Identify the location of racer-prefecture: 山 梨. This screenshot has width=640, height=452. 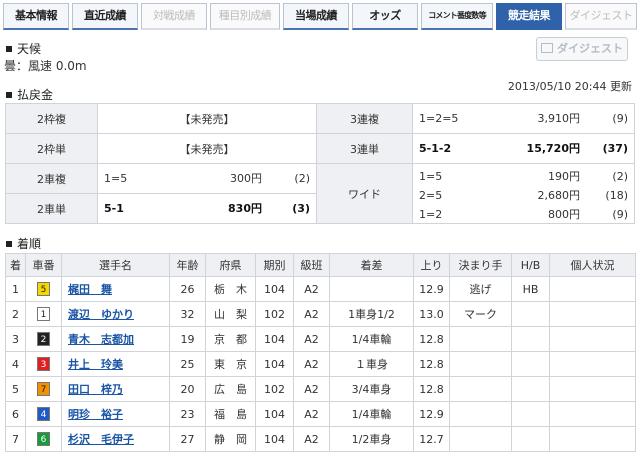
(230, 314).